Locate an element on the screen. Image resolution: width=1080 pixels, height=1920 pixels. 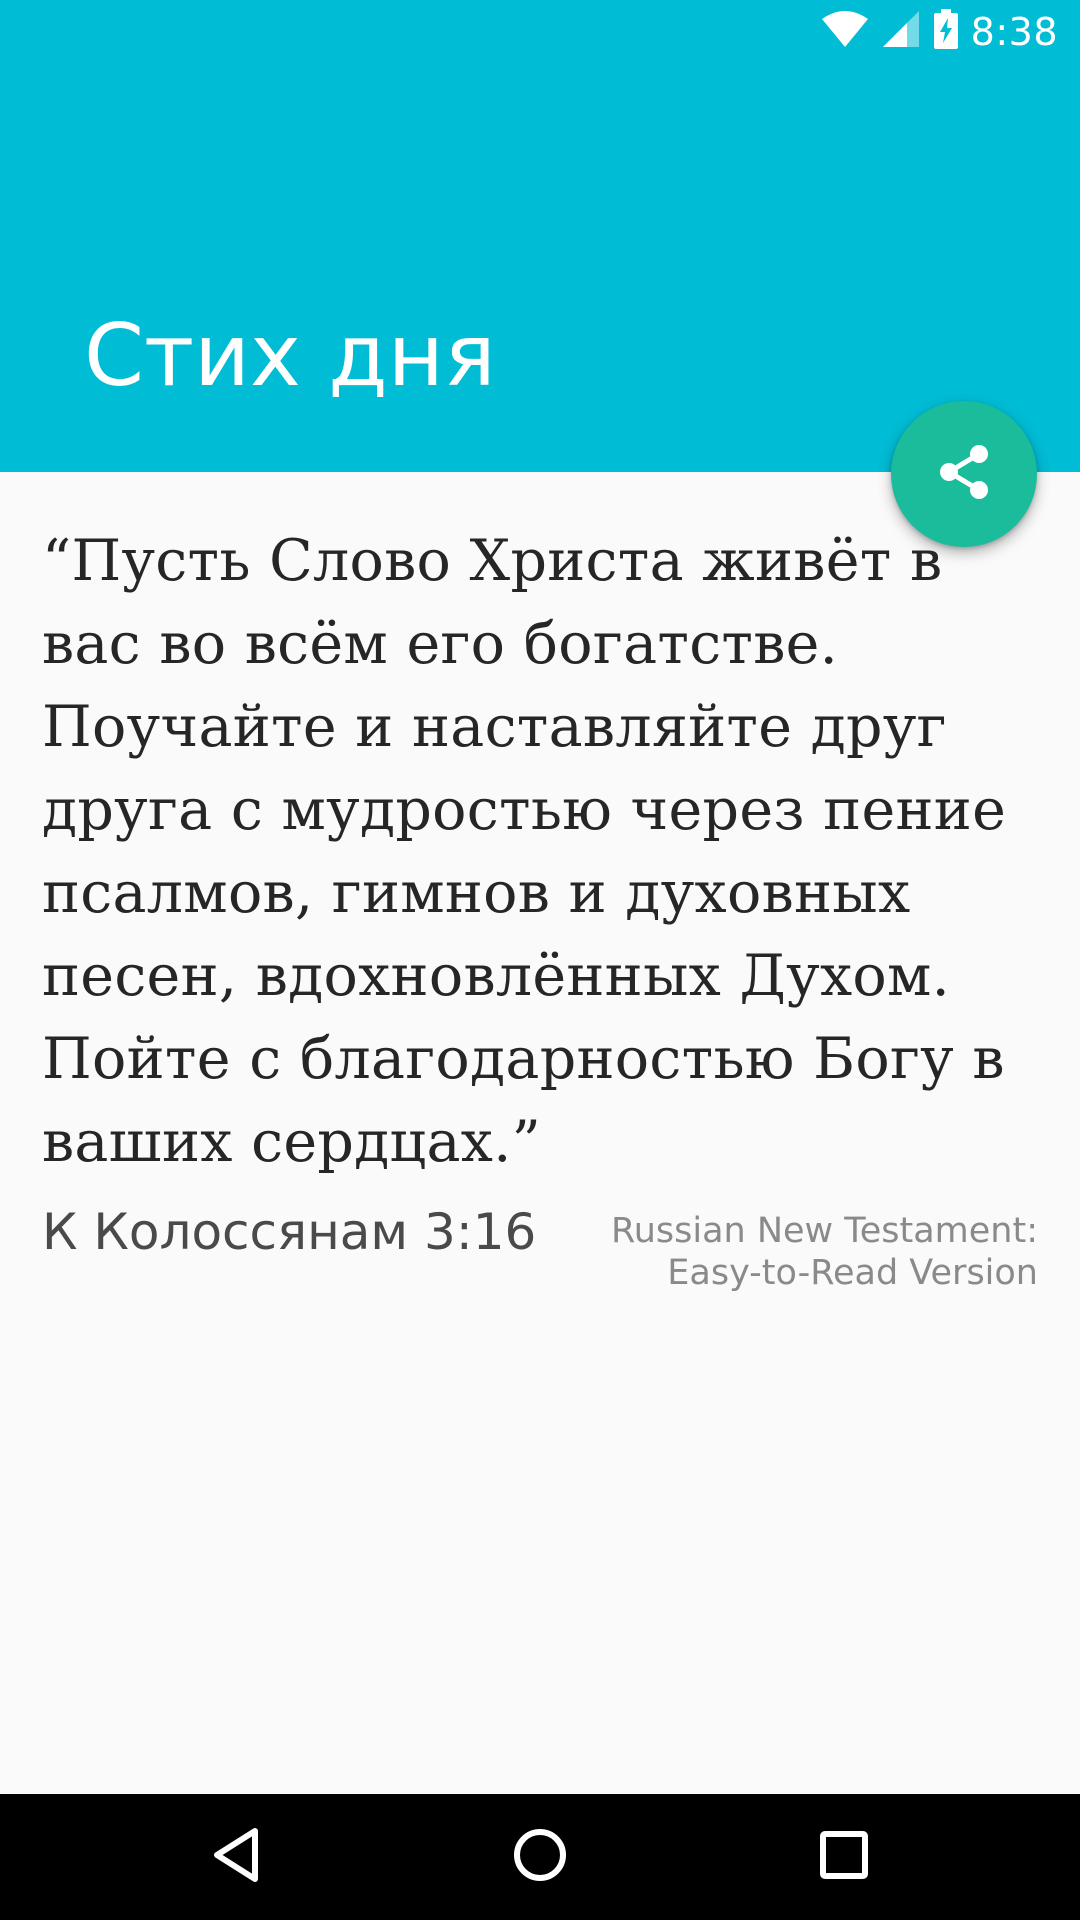
cellular-signal-icon is located at coordinates (901, 31).